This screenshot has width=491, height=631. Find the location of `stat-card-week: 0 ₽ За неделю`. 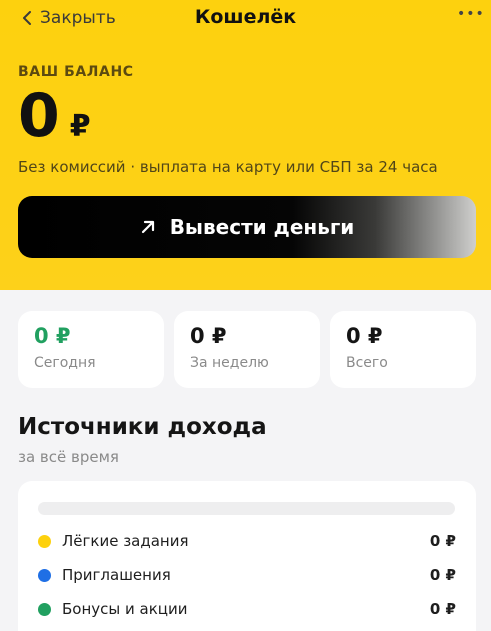

stat-card-week: 0 ₽ За неделю is located at coordinates (247, 349).